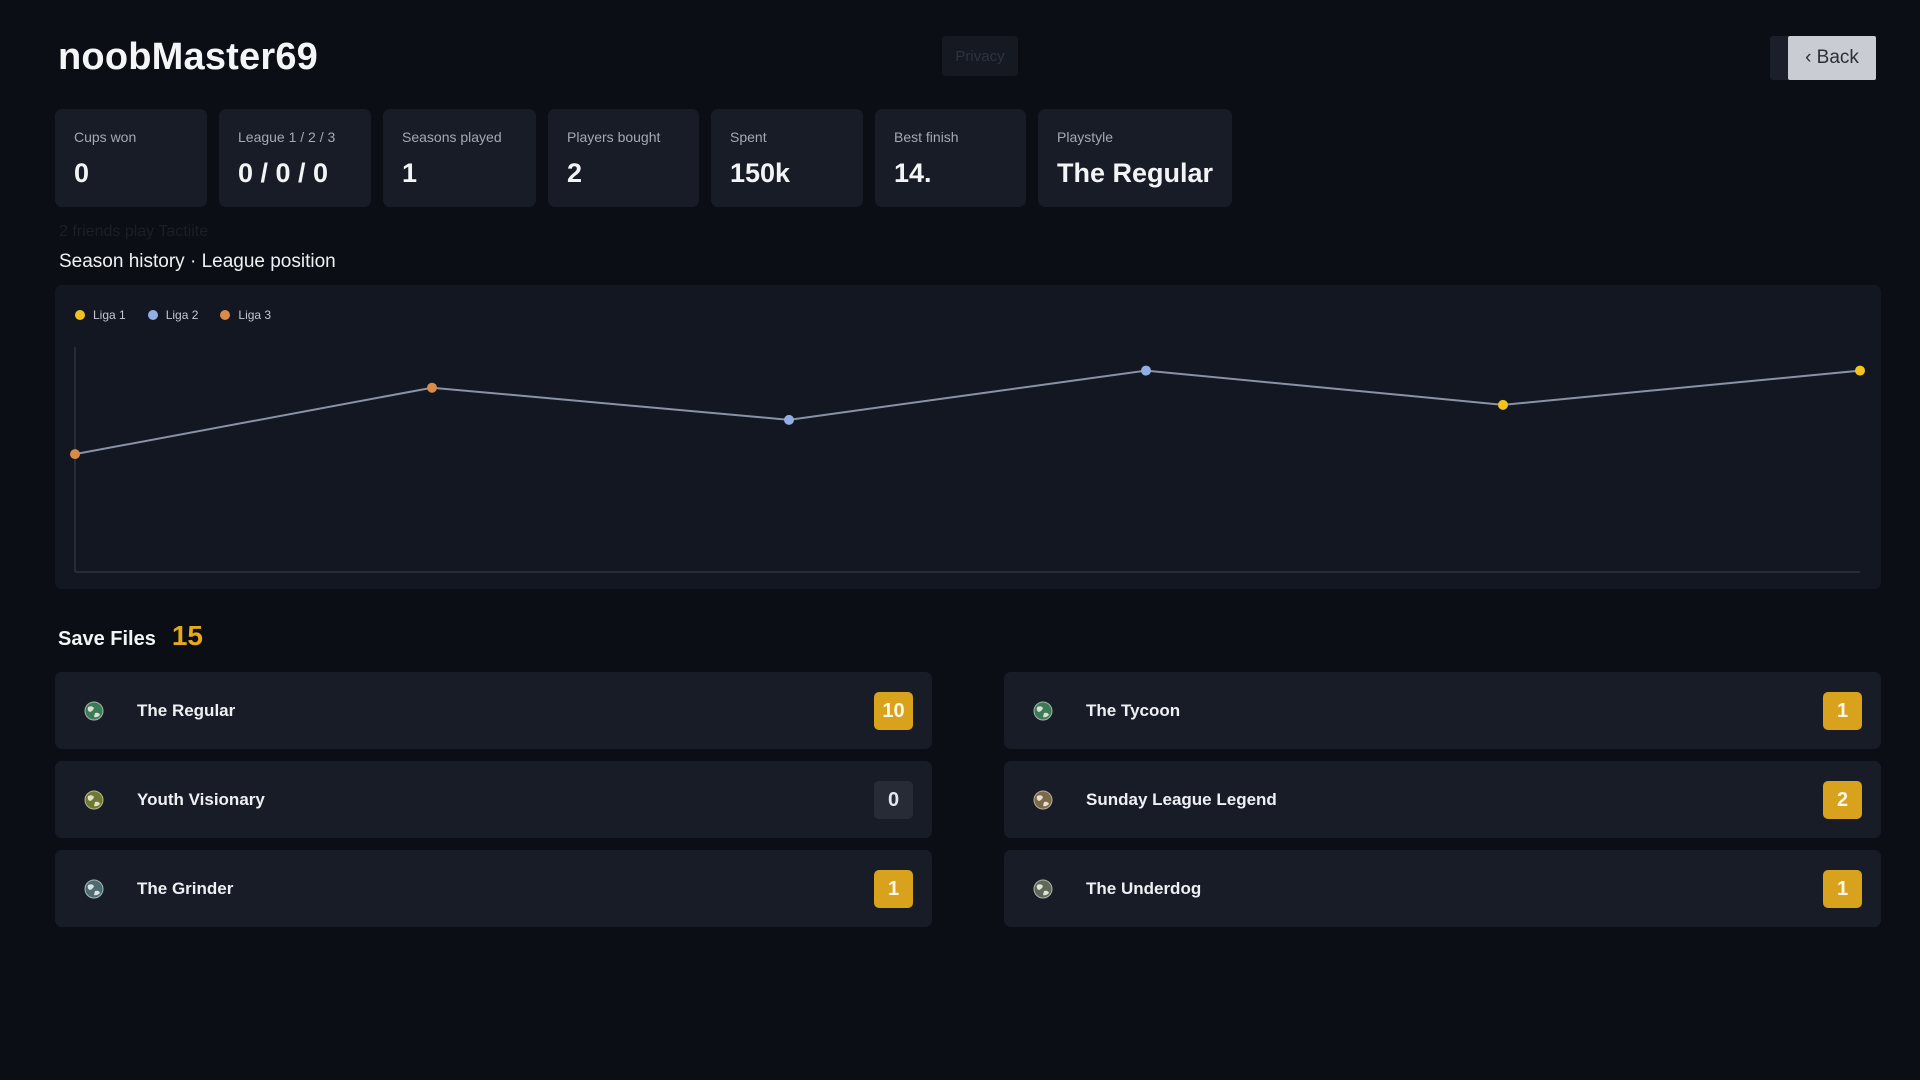 This screenshot has width=1920, height=1080. I want to click on player-name: noobMaster69, so click(188, 57).